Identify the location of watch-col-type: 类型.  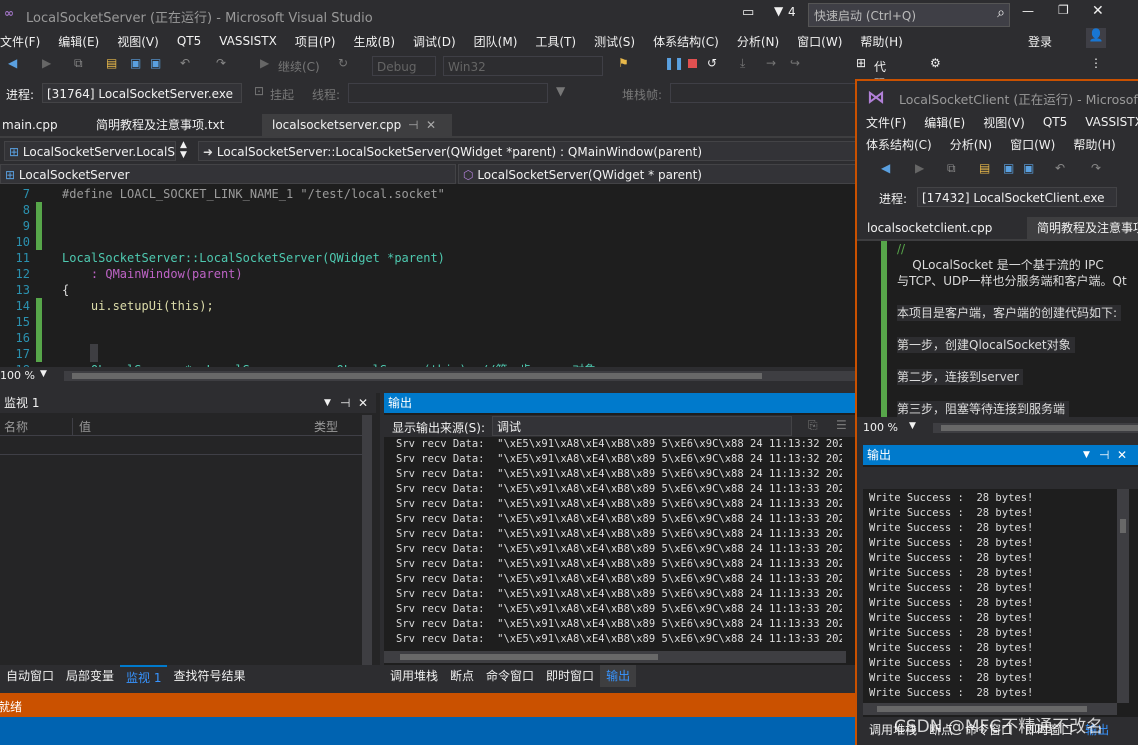
(326, 426).